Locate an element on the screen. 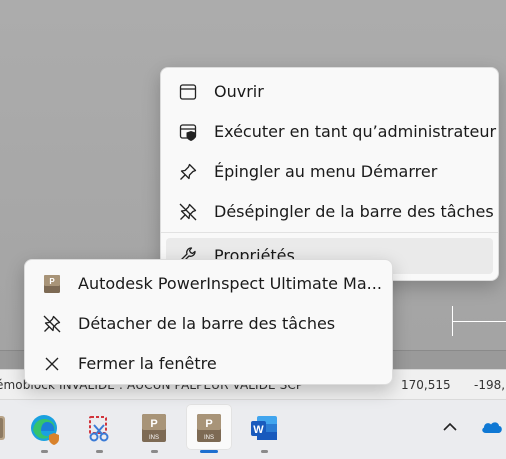 The image size is (506, 459). pin-icon is located at coordinates (188, 171).